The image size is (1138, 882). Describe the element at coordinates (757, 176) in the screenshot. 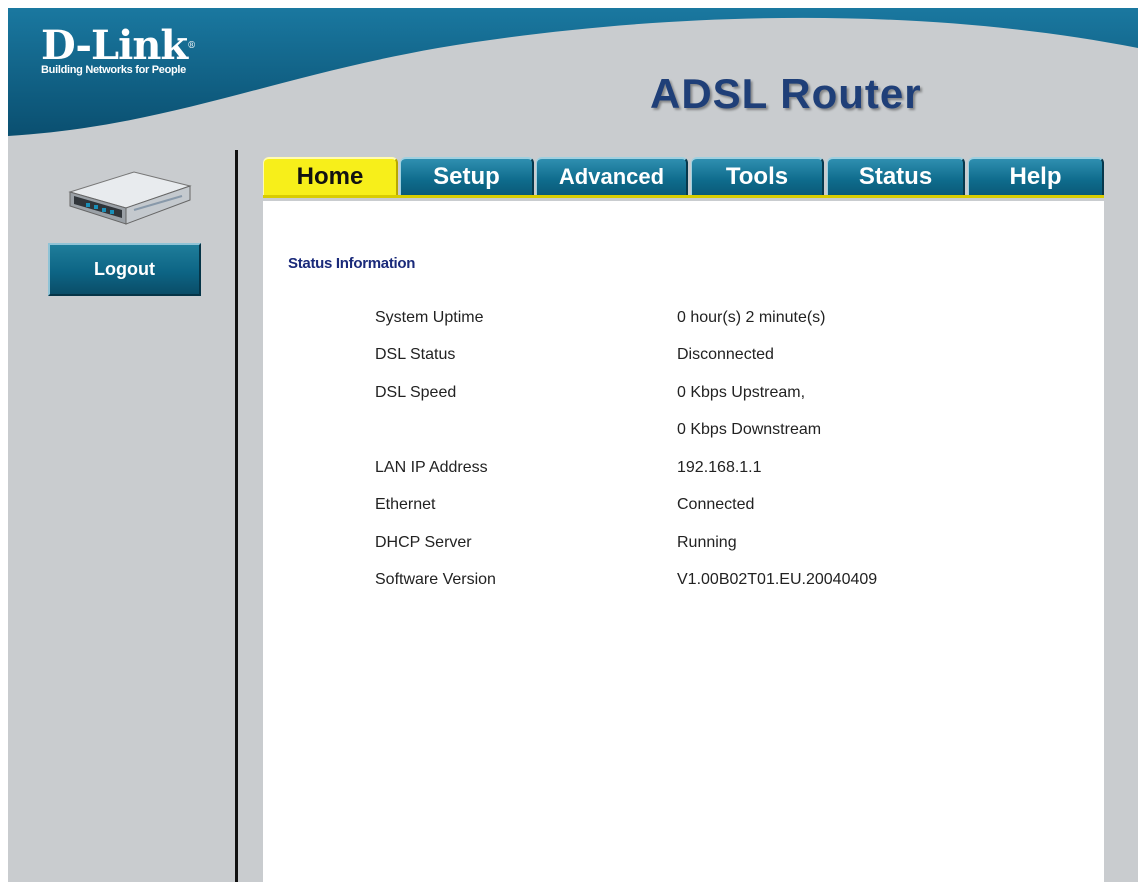

I see `tab-tools: Tools` at that location.